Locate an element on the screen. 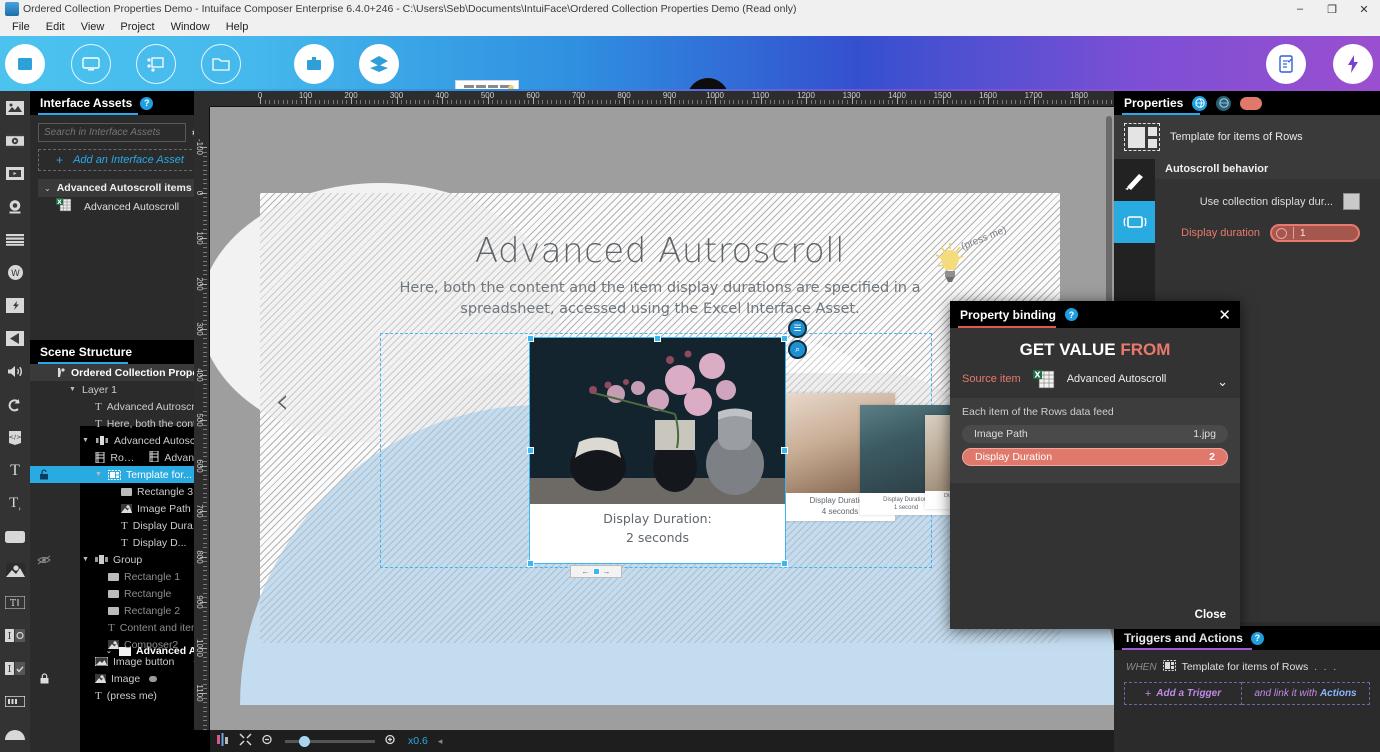  scene-structure-row: Rectangle 3 is located at coordinates (120, 491).